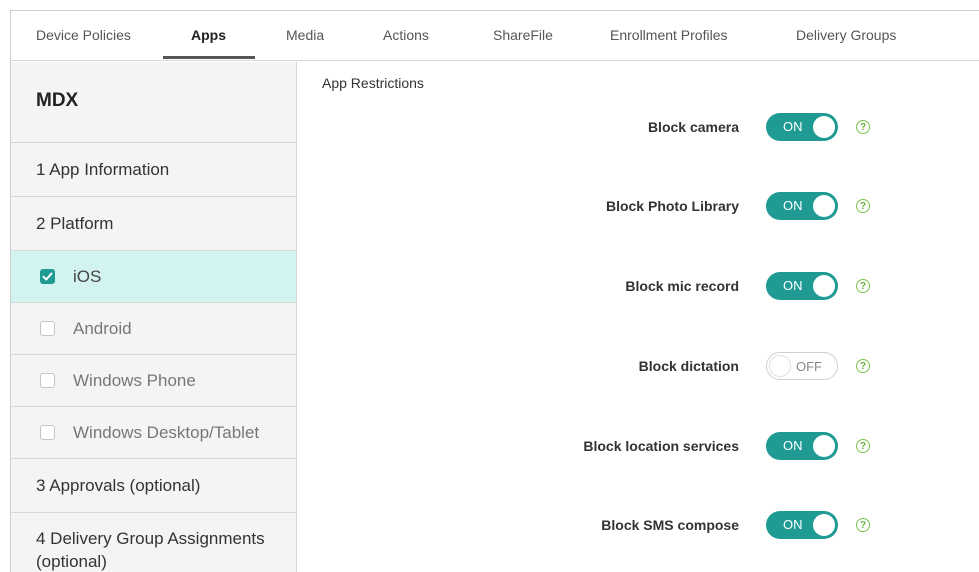  What do you see at coordinates (153, 224) in the screenshot?
I see `step-platform: 2 Platform` at bounding box center [153, 224].